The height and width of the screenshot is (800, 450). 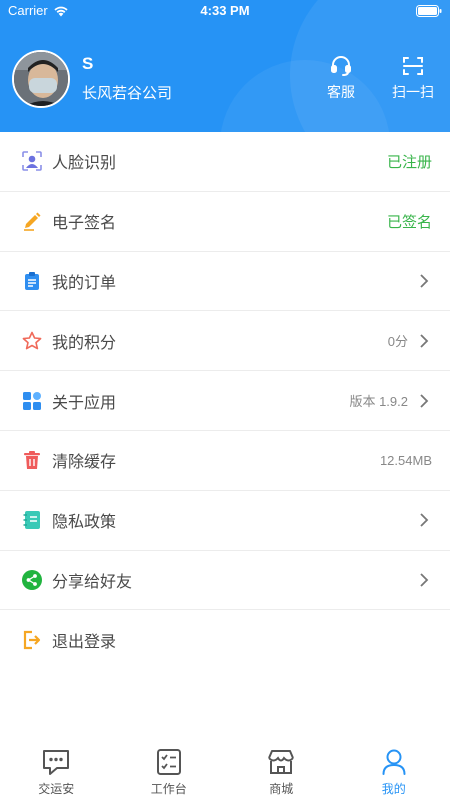 I want to click on user-company: 长风若谷公司, so click(x=127, y=93).